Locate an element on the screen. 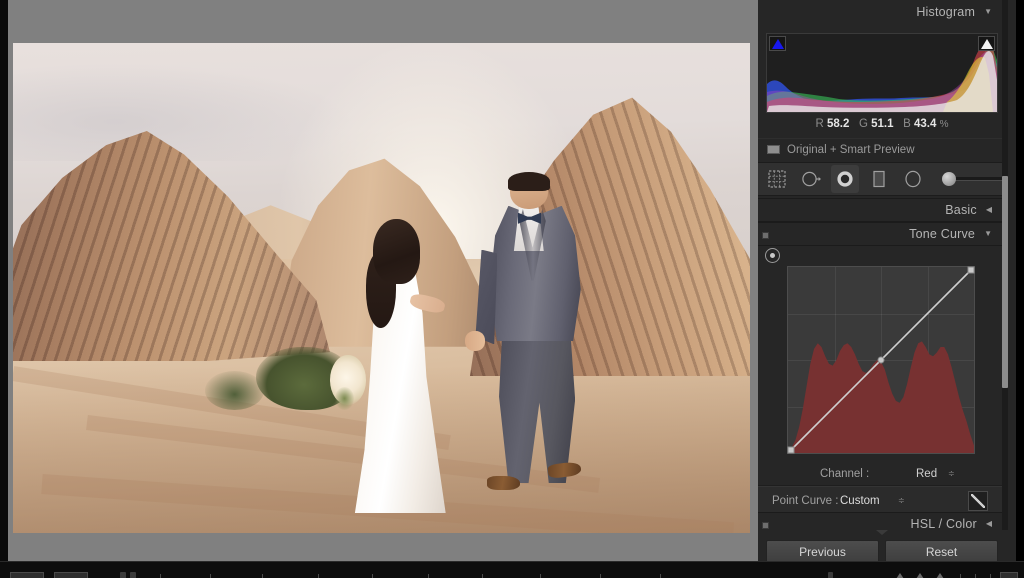 This screenshot has height=578, width=1024. graduated-filter-tool is located at coordinates (879, 179).